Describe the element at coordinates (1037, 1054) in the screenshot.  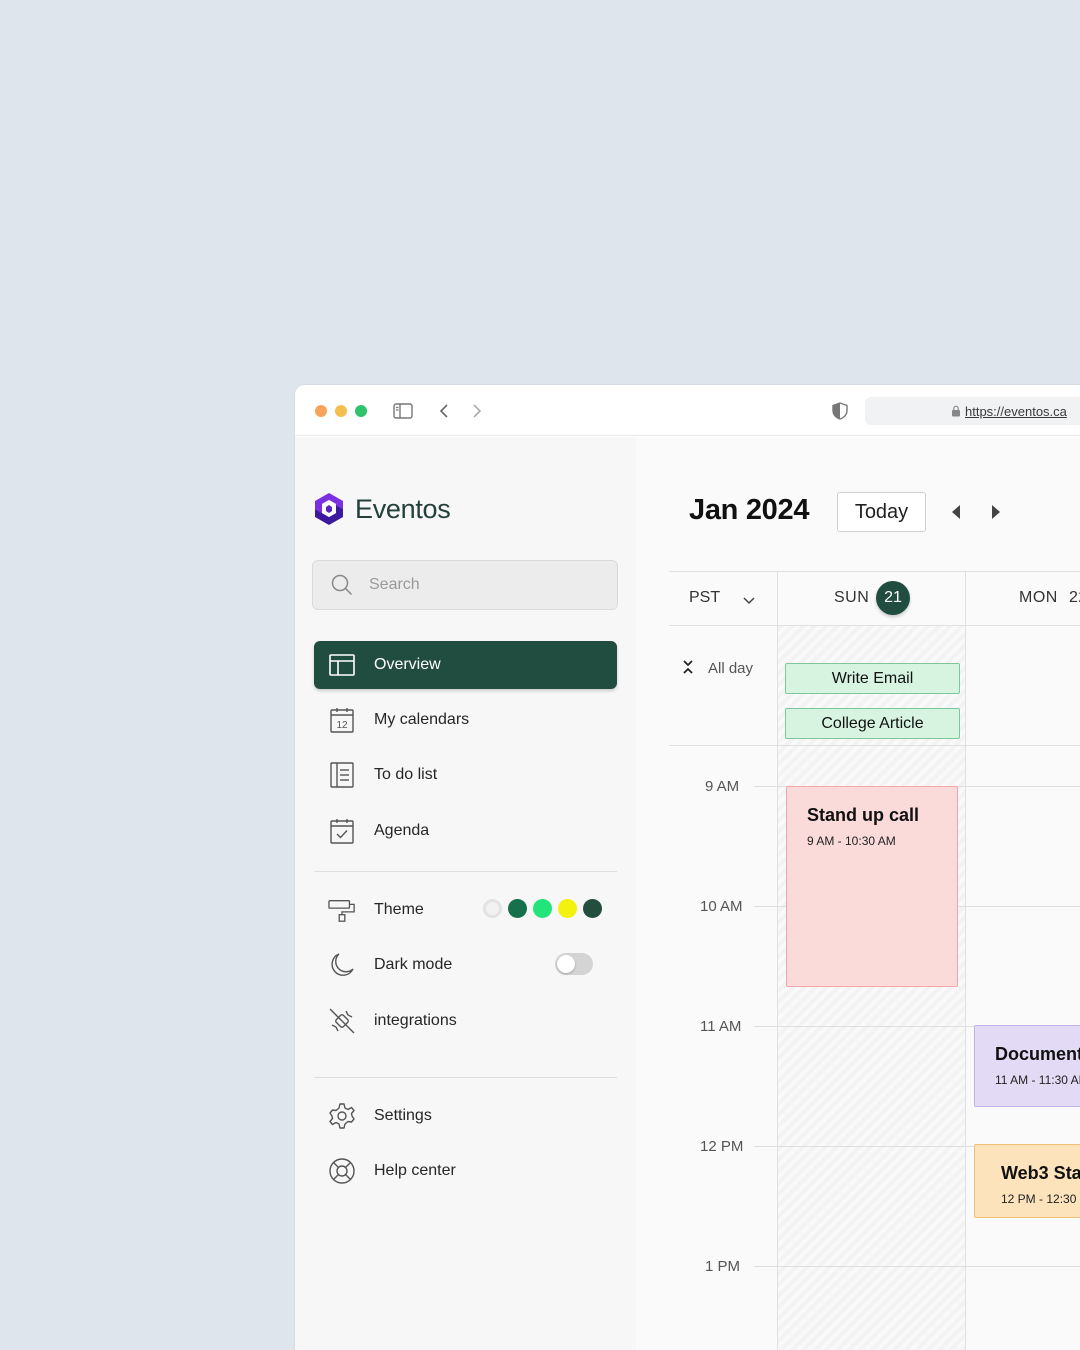
I see `event-title: Documentation` at that location.